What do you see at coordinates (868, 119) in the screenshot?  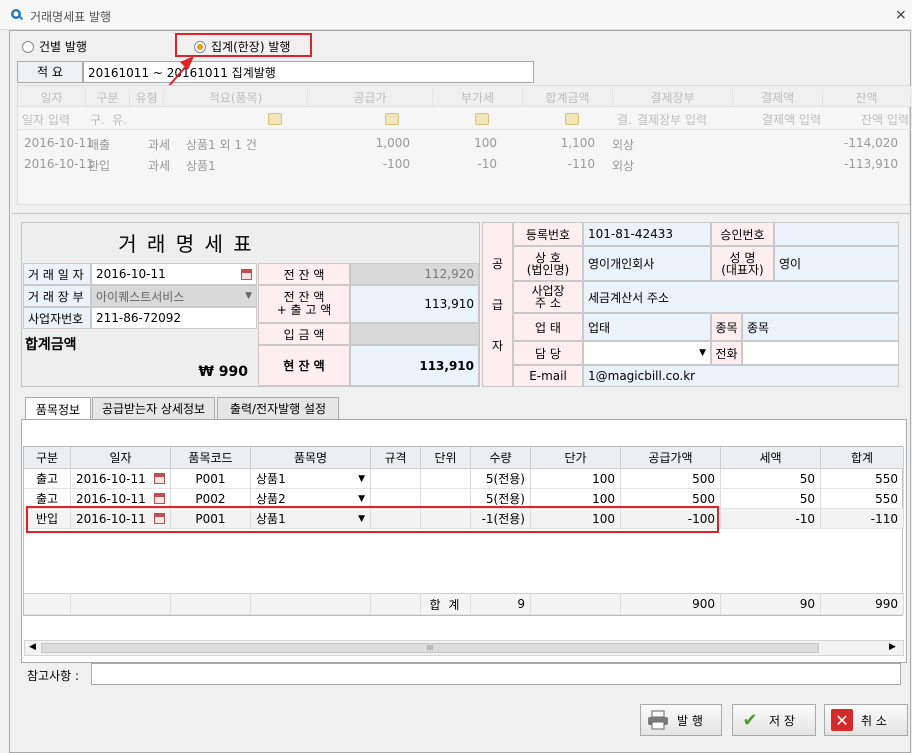 I see `history-filter-cell: 잔액 입력` at bounding box center [868, 119].